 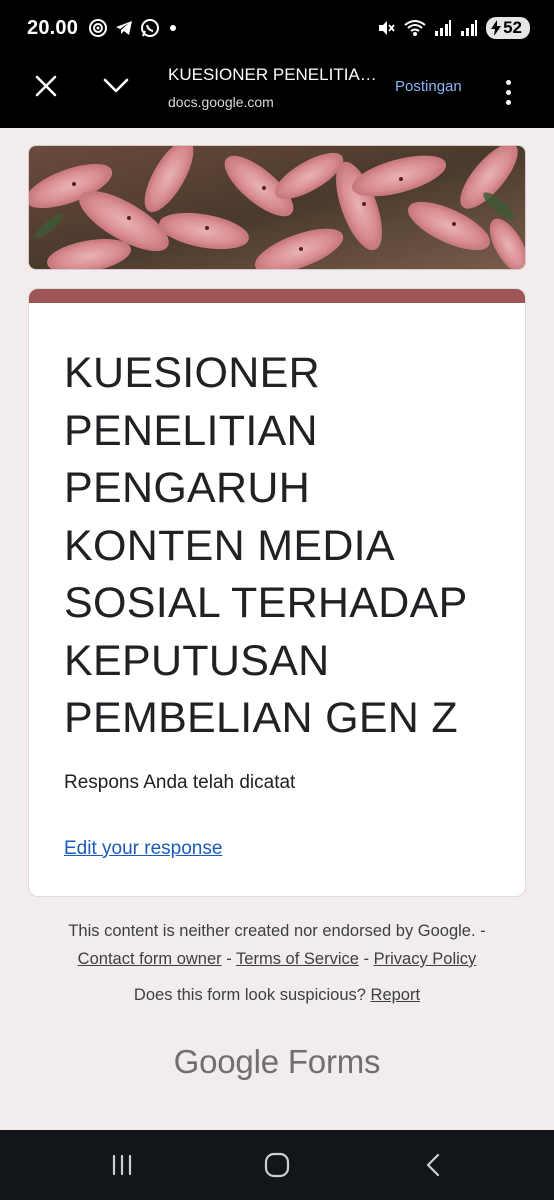 I want to click on settings-ring-icon, so click(x=98, y=28).